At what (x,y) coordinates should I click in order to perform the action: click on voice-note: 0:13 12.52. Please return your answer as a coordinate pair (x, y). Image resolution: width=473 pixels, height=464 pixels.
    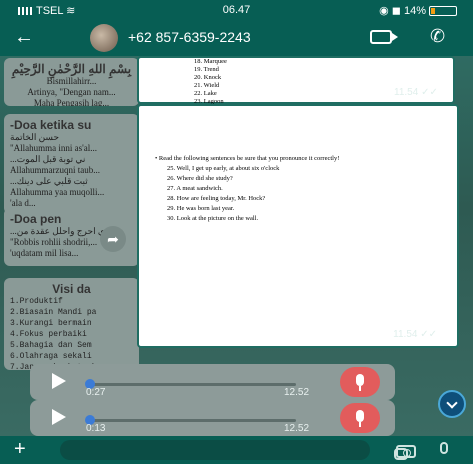
    Looking at the image, I should click on (212, 418).